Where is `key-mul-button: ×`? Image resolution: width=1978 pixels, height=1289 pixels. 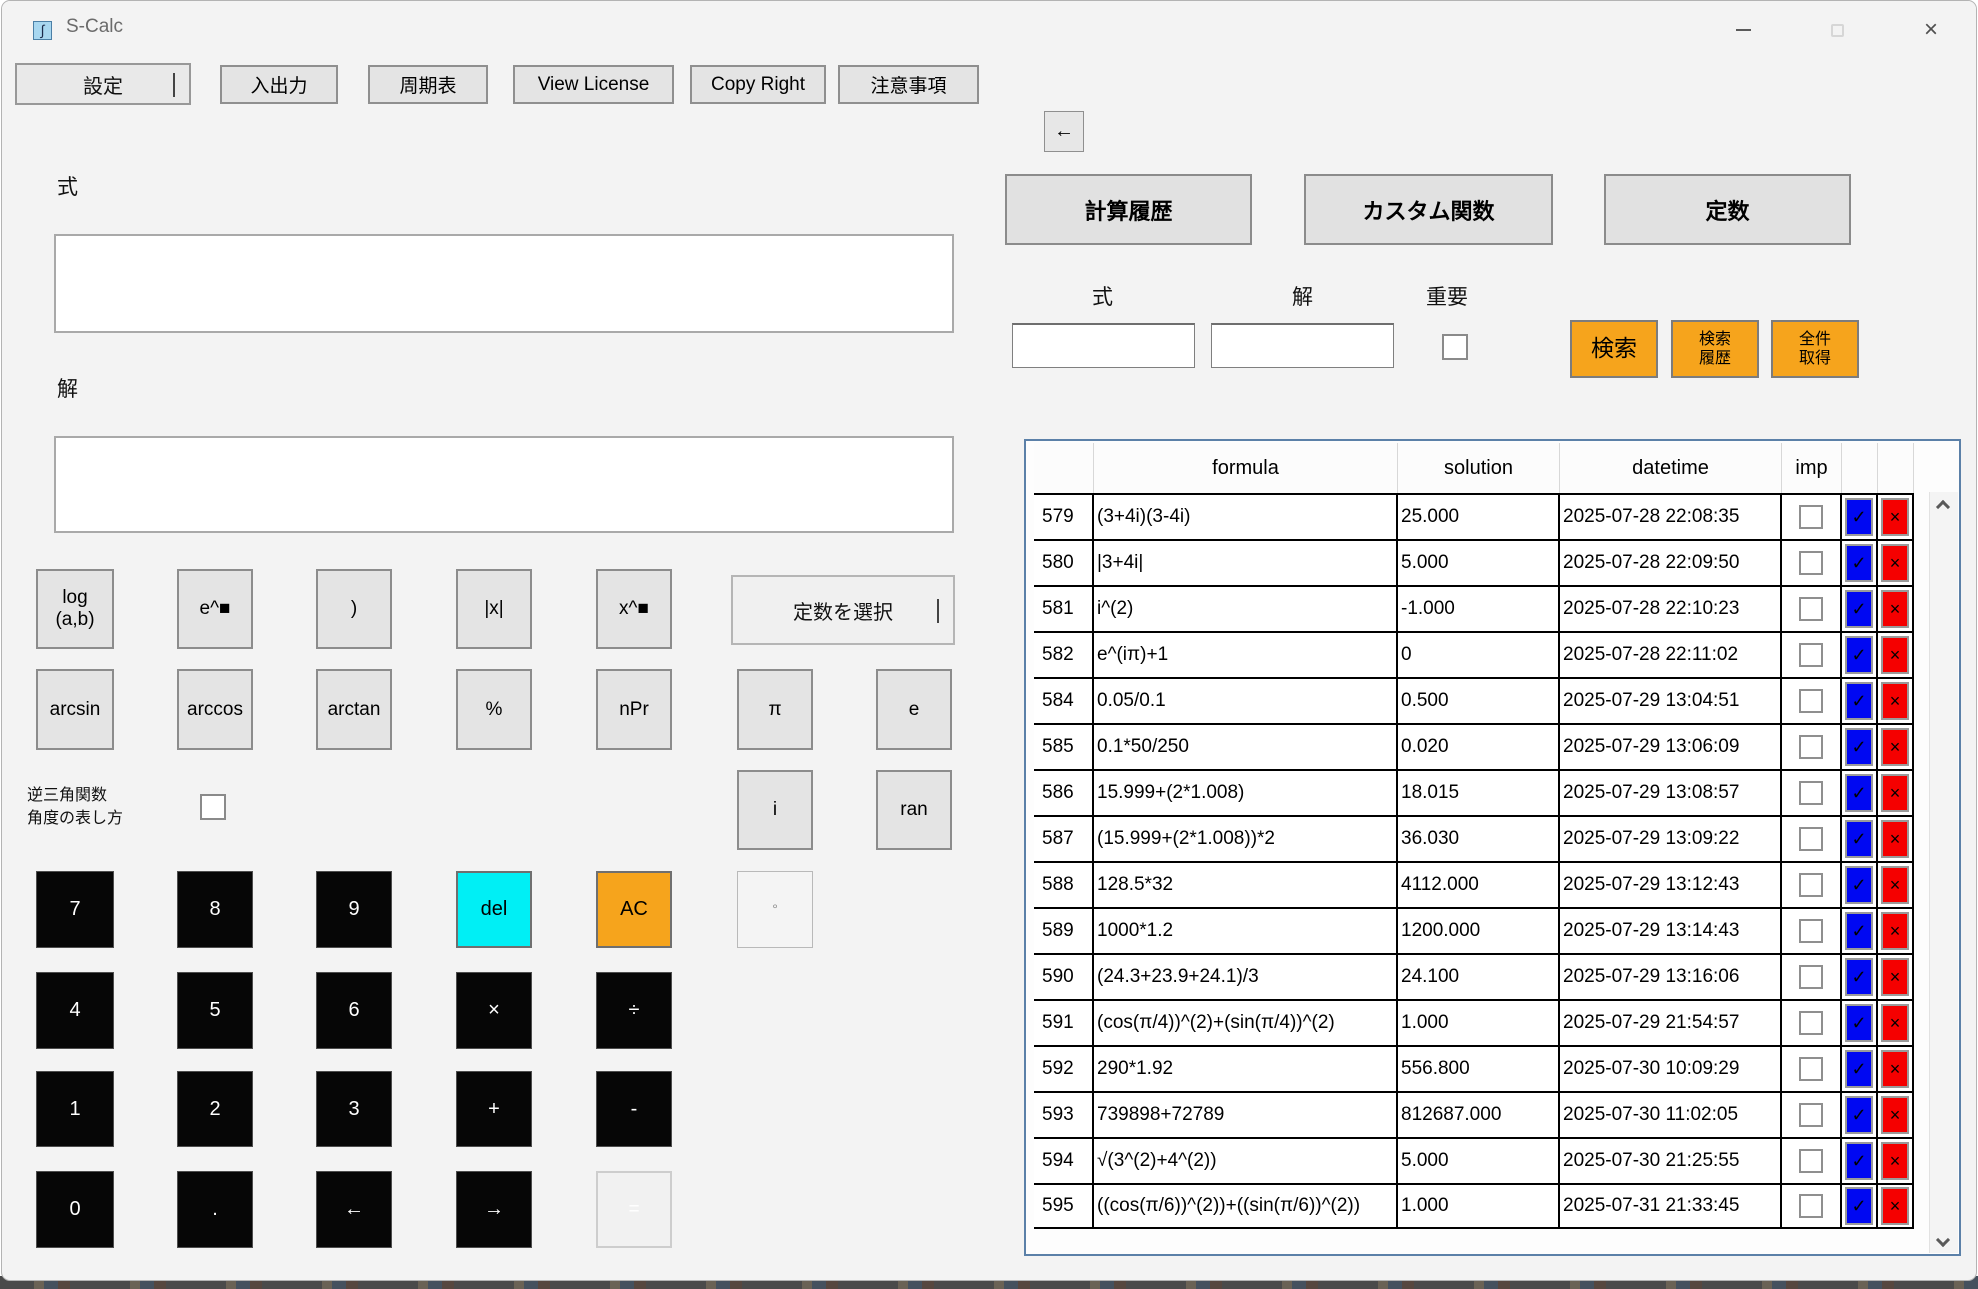 key-mul-button: × is located at coordinates (494, 1010).